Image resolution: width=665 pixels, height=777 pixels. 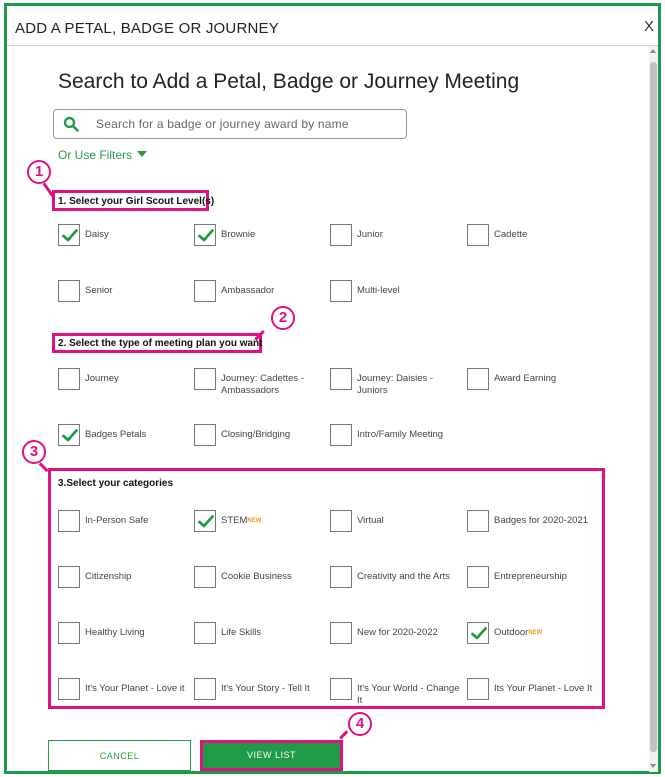 I want to click on category-option-stem: STEMNEW, so click(x=261, y=525).